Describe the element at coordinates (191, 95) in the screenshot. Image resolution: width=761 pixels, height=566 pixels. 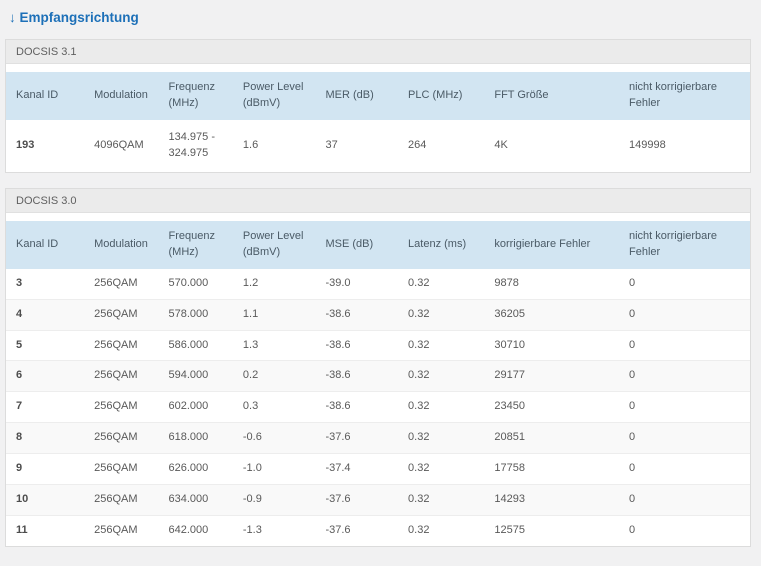
I see `column-header: Frequenz (MHz)` at that location.